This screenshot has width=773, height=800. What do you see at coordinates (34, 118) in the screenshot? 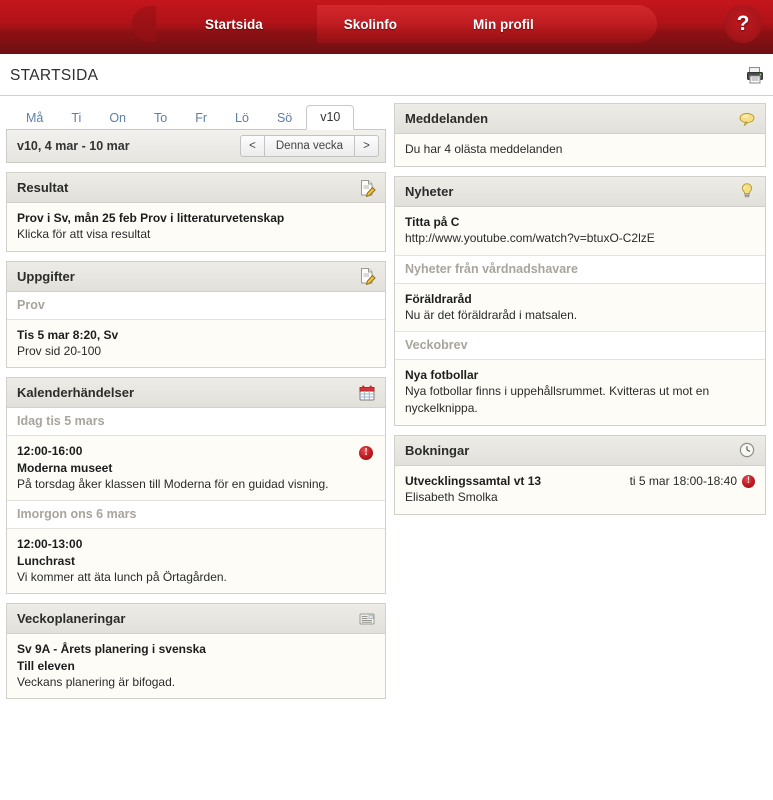
I see `day-tab-ma: Må` at bounding box center [34, 118].